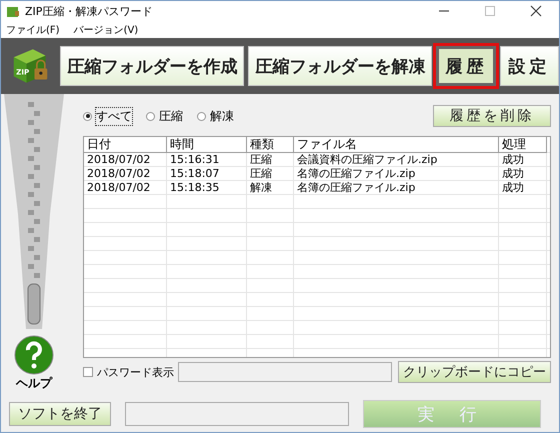  I want to click on table-cell: 15:18:35, so click(207, 188).